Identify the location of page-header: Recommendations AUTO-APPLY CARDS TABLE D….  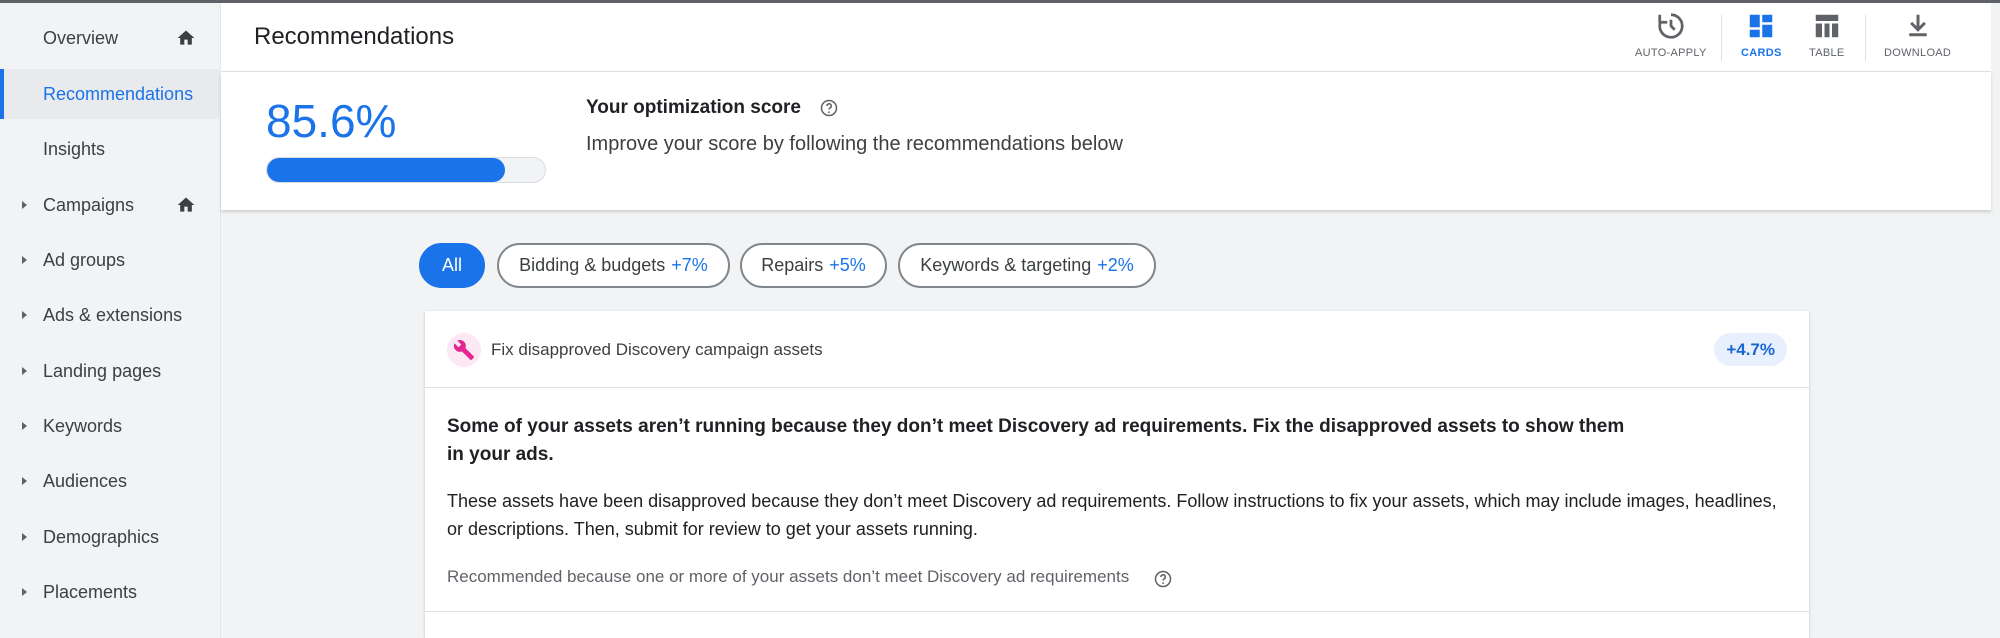
(1106, 37).